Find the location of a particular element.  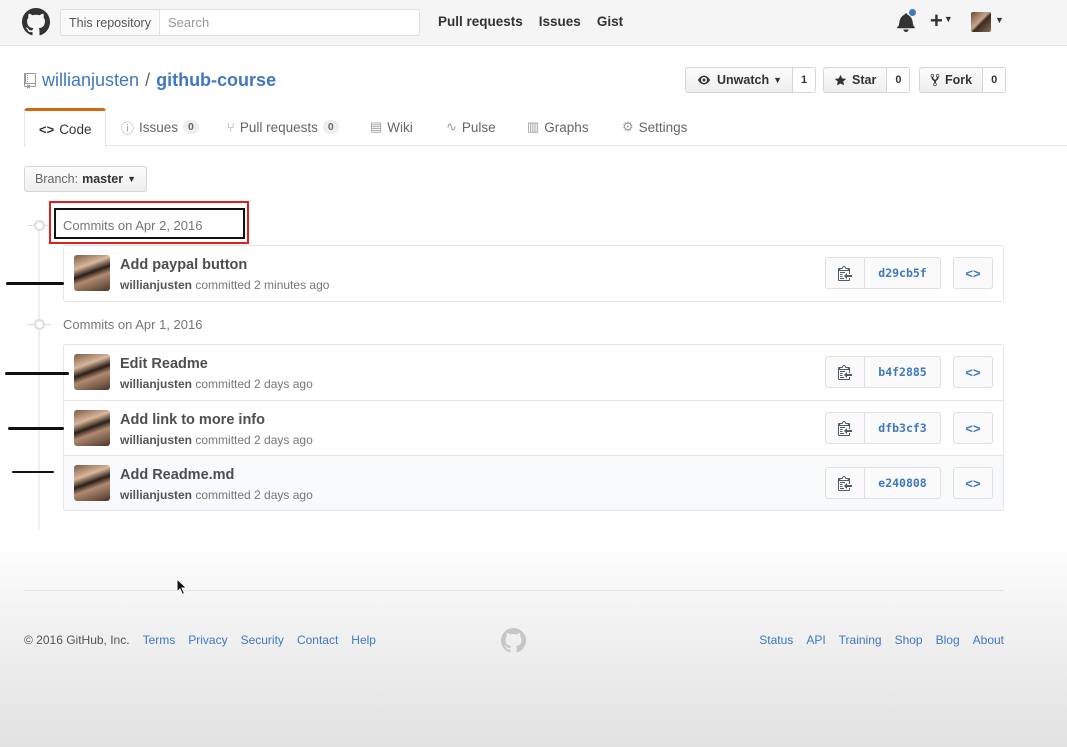

footer-link-help: Help is located at coordinates (363, 640).